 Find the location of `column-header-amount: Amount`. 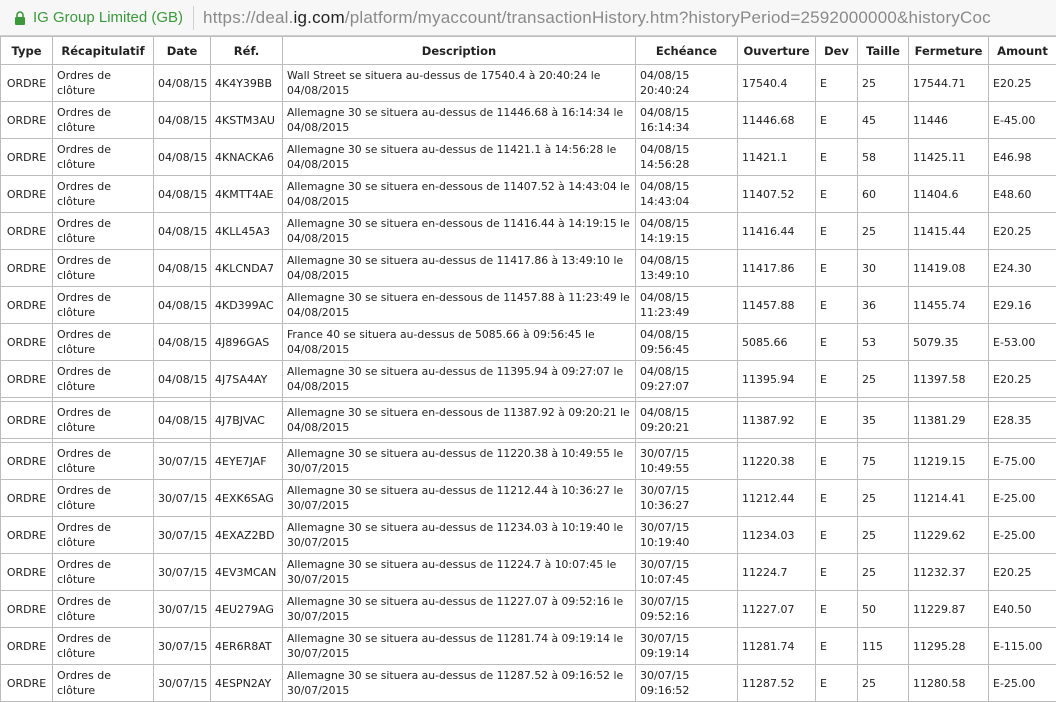

column-header-amount: Amount is located at coordinates (1022, 51).